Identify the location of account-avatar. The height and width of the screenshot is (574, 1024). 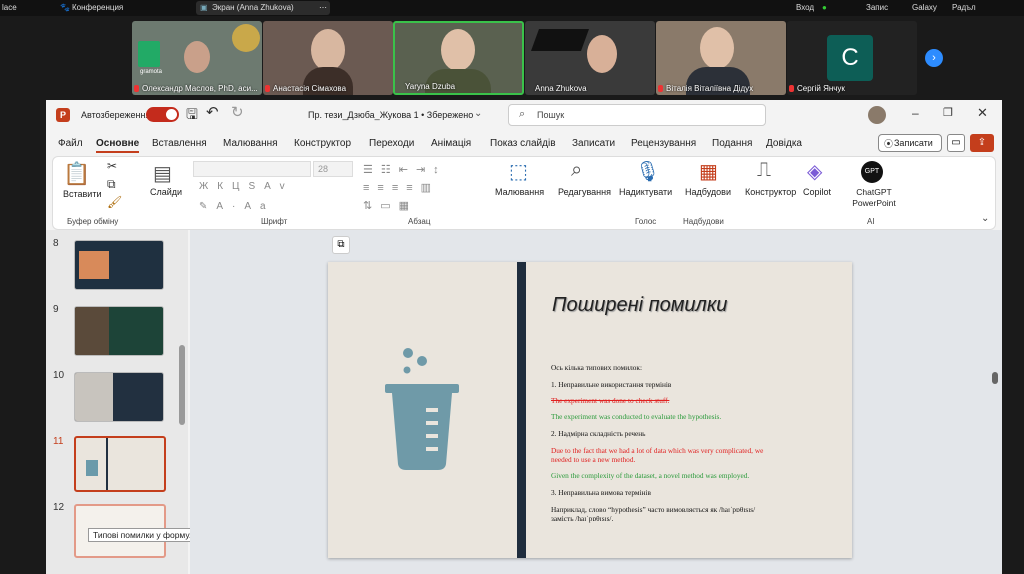
(877, 115).